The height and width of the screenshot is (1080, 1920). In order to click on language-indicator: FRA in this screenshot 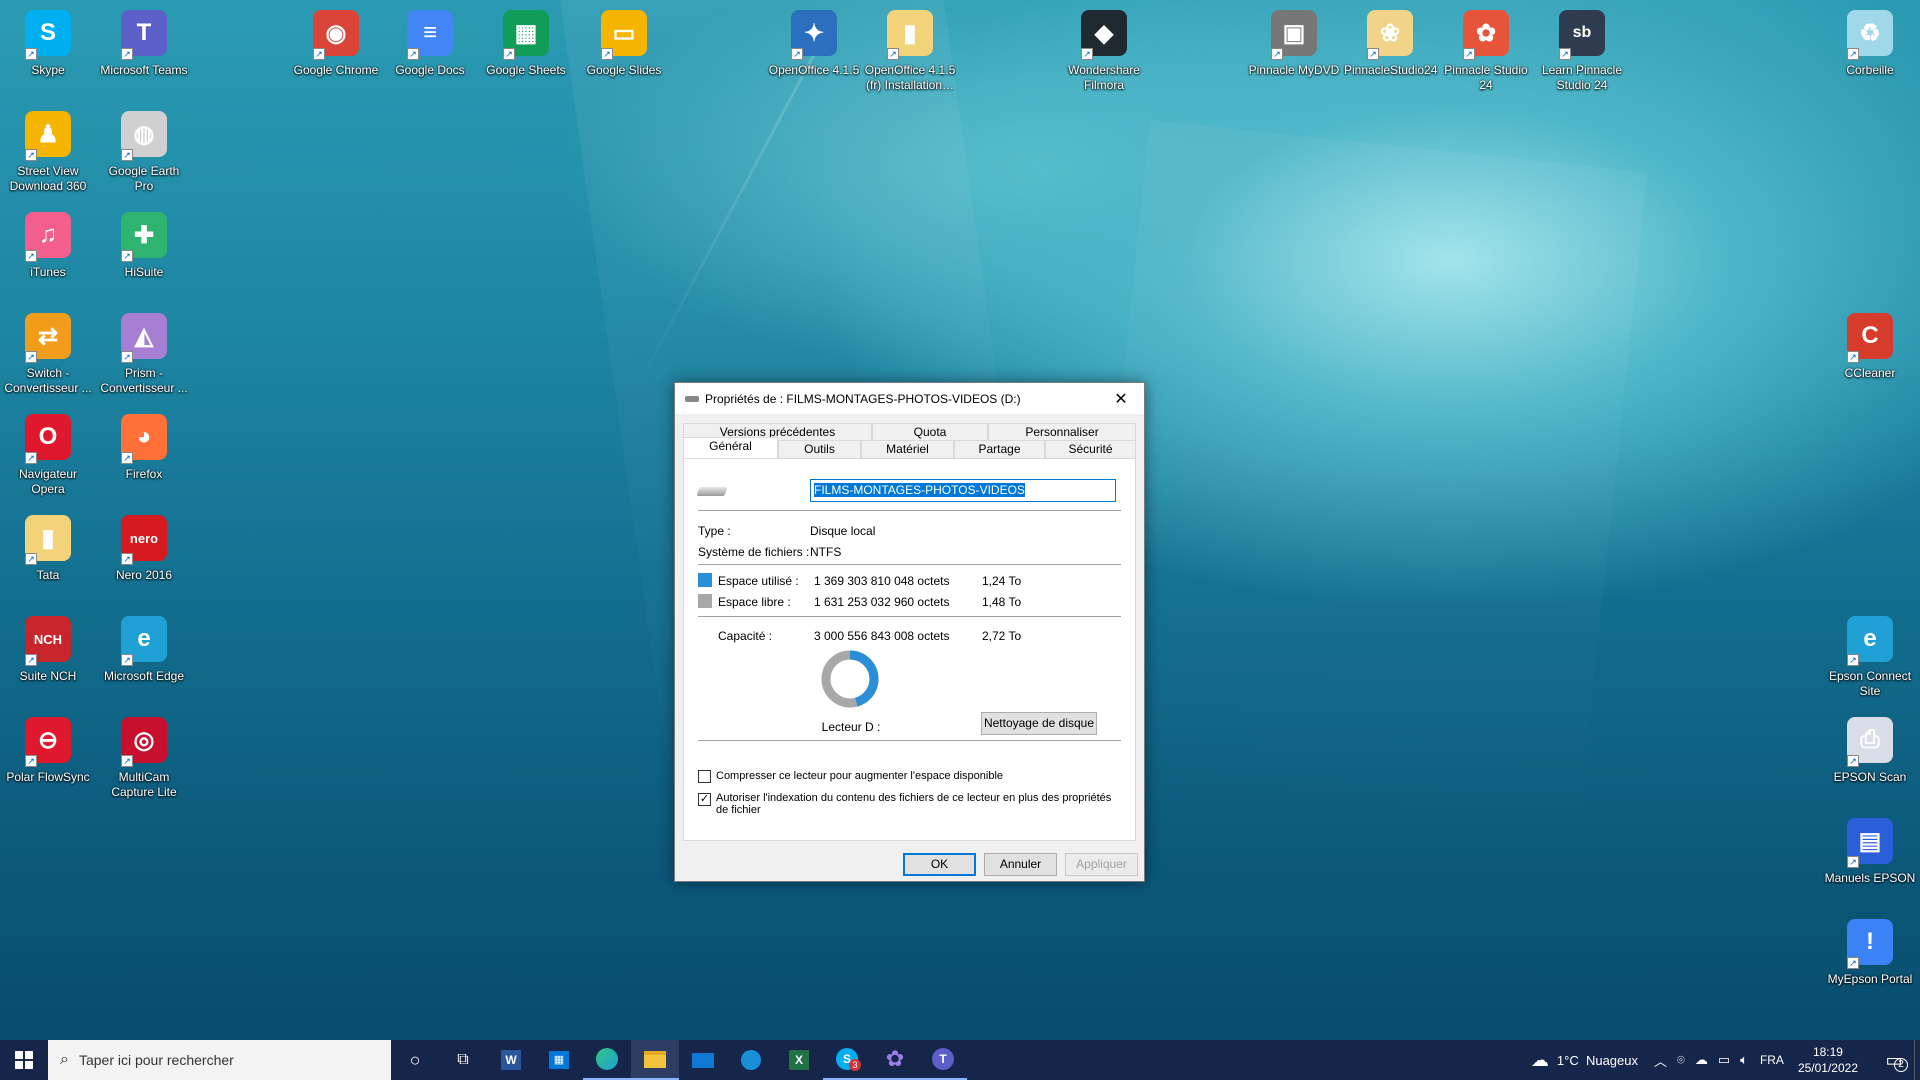, I will do `click(1772, 1060)`.